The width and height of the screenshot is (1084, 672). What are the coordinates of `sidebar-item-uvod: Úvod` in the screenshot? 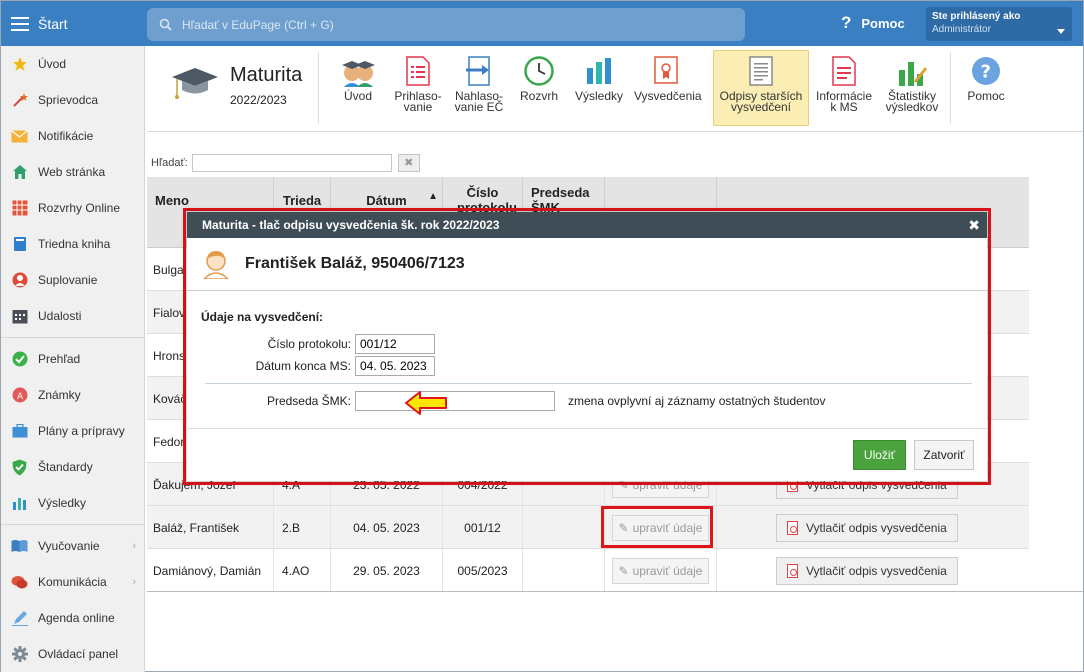 It's located at (72, 64).